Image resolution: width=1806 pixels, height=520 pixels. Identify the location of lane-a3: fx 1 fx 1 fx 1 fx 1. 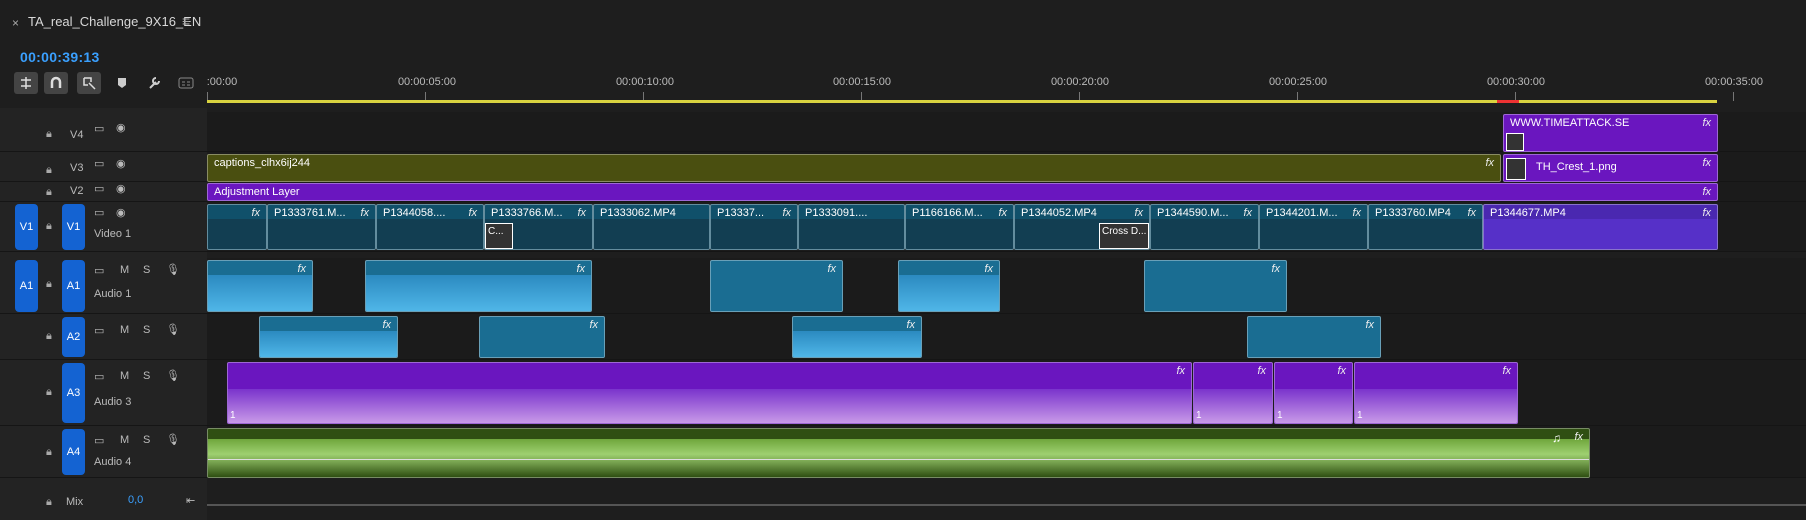
(1006, 393).